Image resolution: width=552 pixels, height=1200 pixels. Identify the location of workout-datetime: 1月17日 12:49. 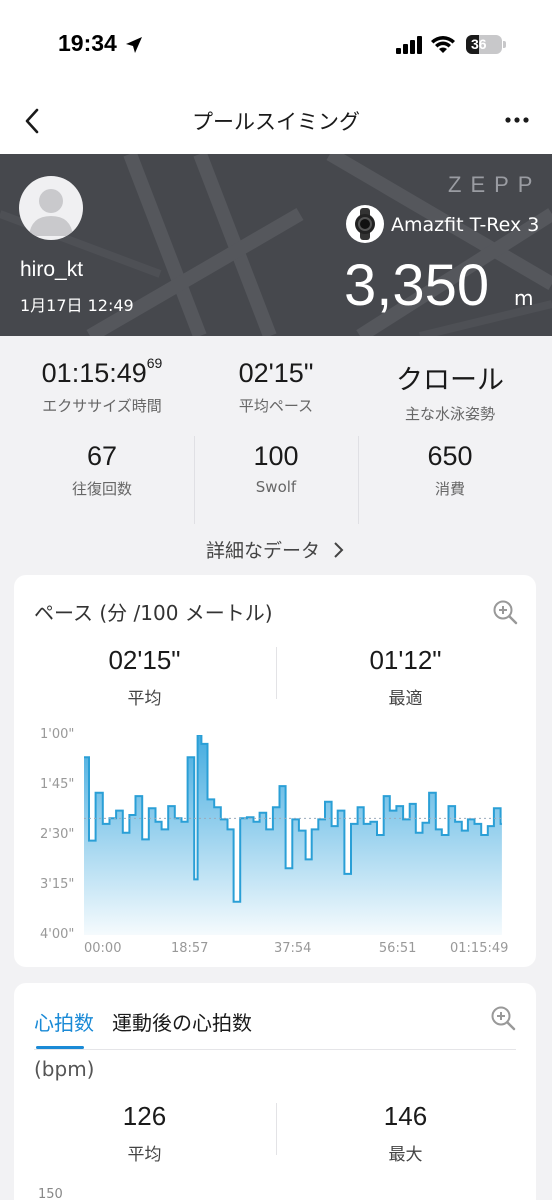
(77, 305).